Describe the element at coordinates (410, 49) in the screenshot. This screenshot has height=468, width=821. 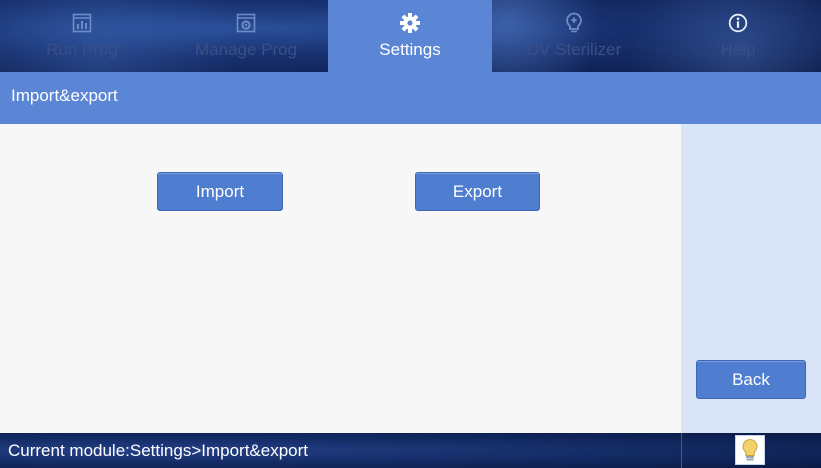
I see `tab-settings-label: Settings` at that location.